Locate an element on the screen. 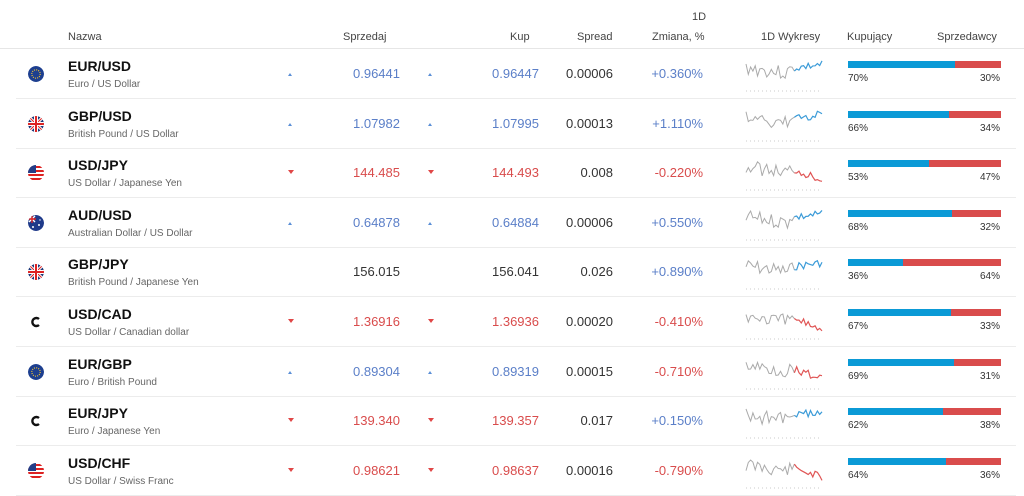  col-header-name: Nazwa is located at coordinates (85, 37).